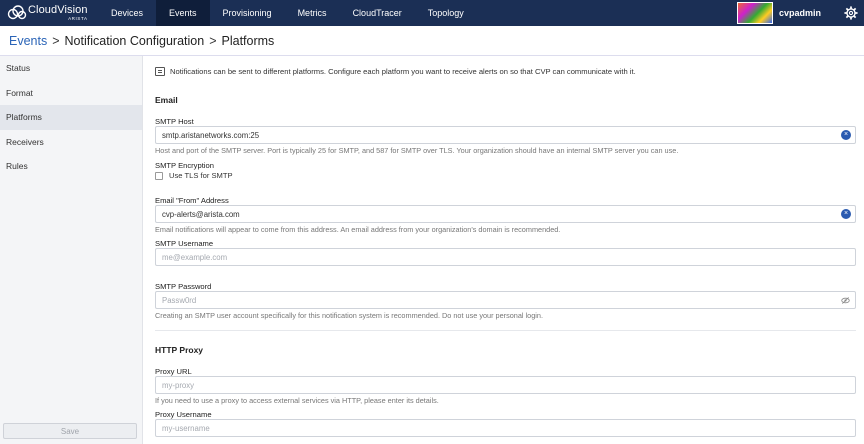 The image size is (864, 444). Describe the element at coordinates (505, 214) in the screenshot. I see `from-address-input: cvp-alerts@arista.com ×` at that location.